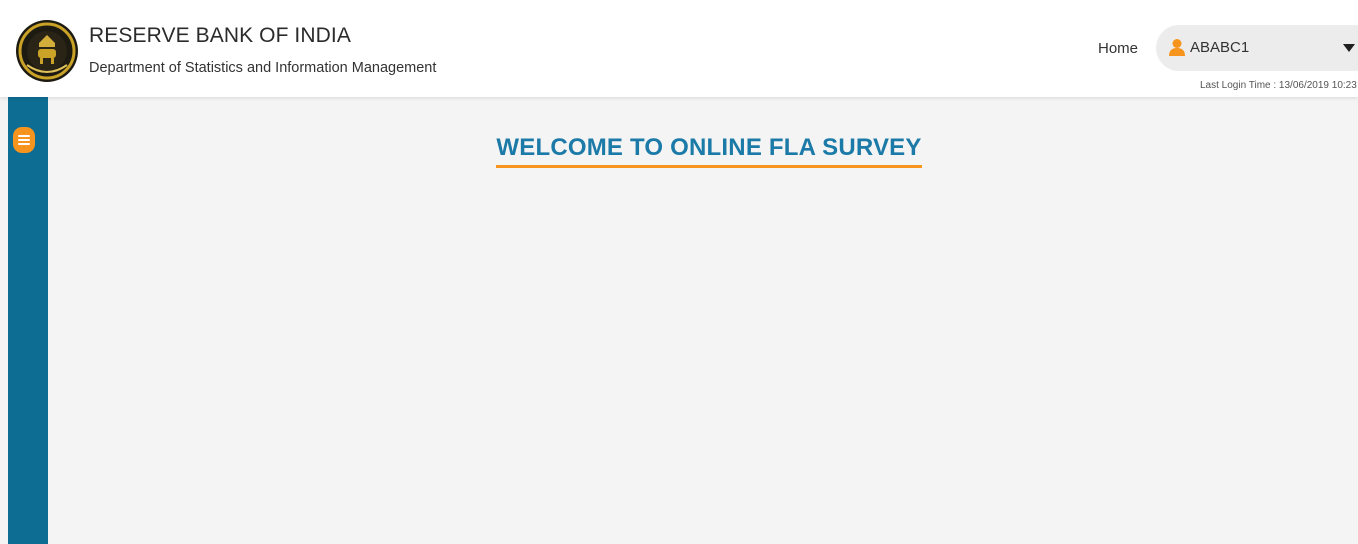  Describe the element at coordinates (1177, 47) in the screenshot. I see `user-icon` at that location.